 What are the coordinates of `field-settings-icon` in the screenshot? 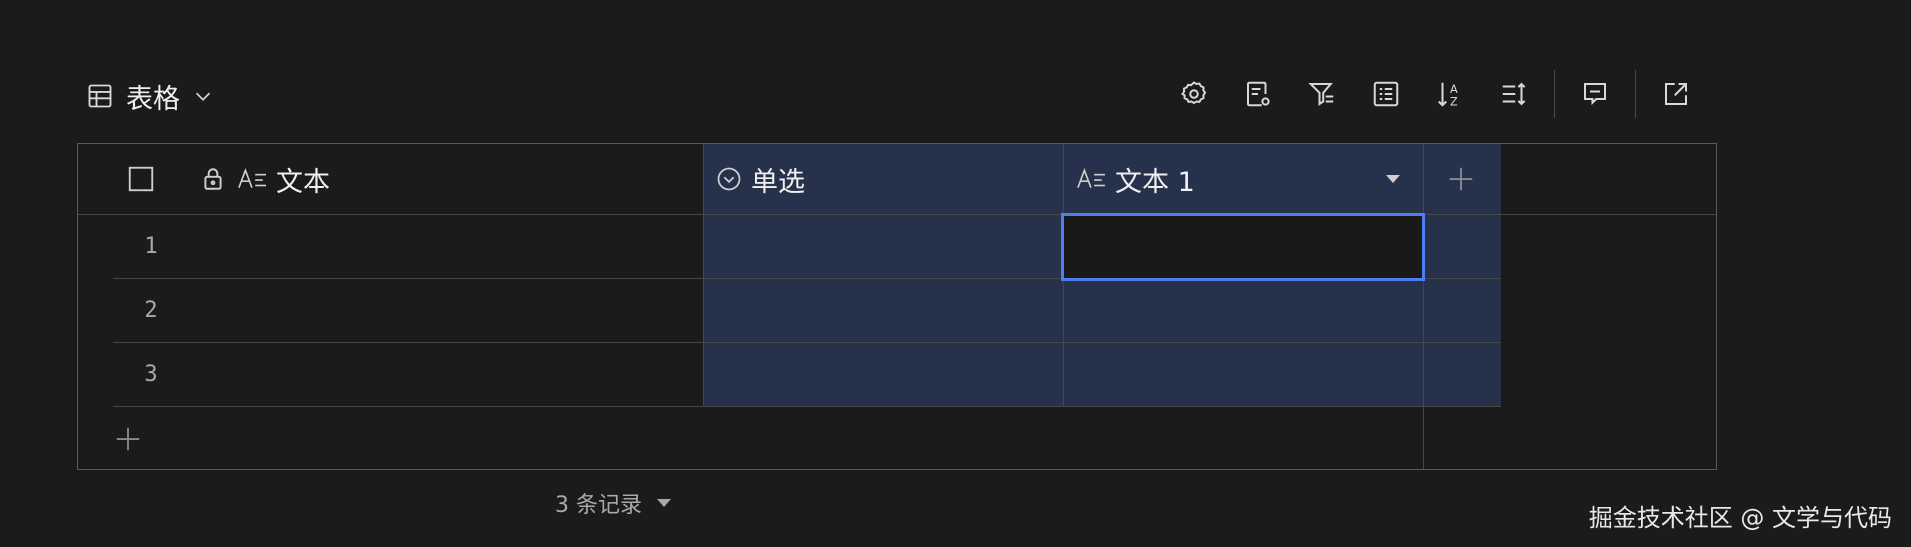 It's located at (1258, 94).